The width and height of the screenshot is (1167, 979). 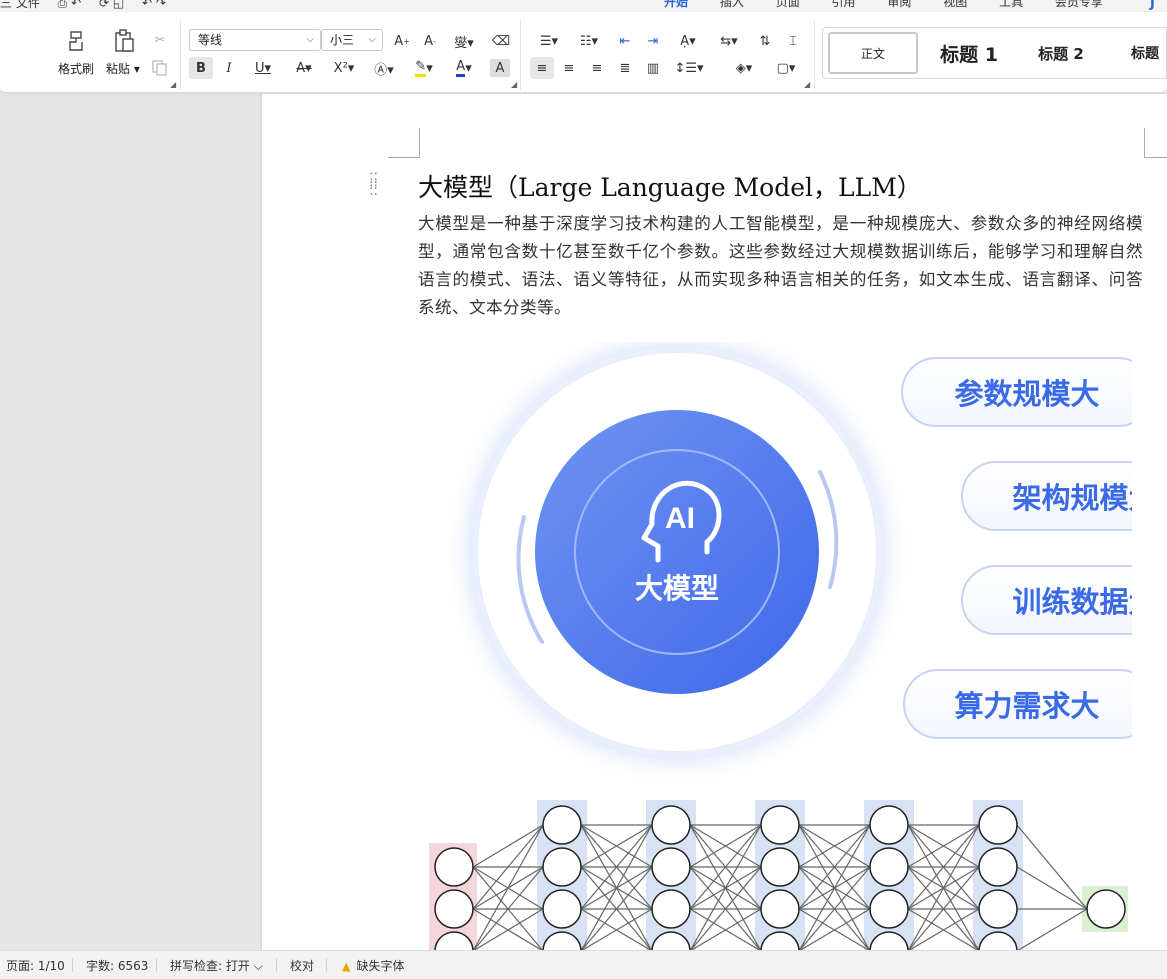 I want to click on paragraph-drag-handle-icon: ⁚⁚ ⁚⁚ ⁚⁚, so click(x=373, y=185).